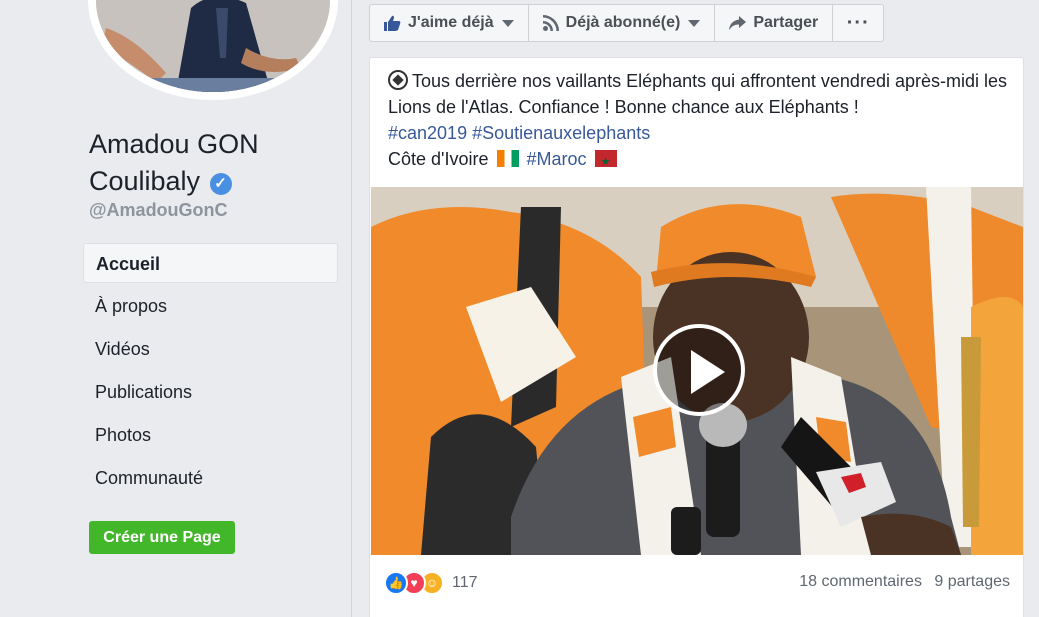 The image size is (1039, 617). I want to click on hashtag-can2019: #can2019, so click(427, 133).